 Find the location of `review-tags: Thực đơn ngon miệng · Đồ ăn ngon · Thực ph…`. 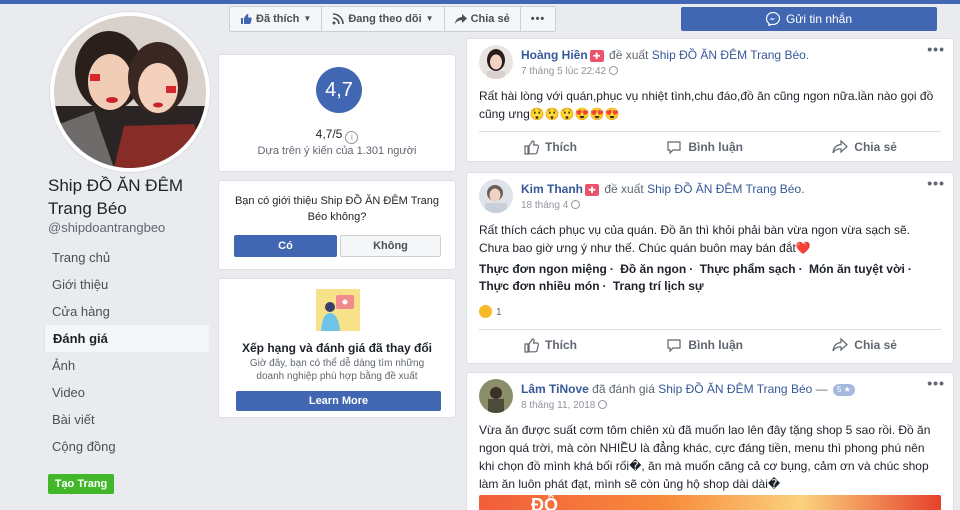

review-tags: Thực đơn ngon miệng · Đồ ăn ngon · Thực ph… is located at coordinates (712, 278).